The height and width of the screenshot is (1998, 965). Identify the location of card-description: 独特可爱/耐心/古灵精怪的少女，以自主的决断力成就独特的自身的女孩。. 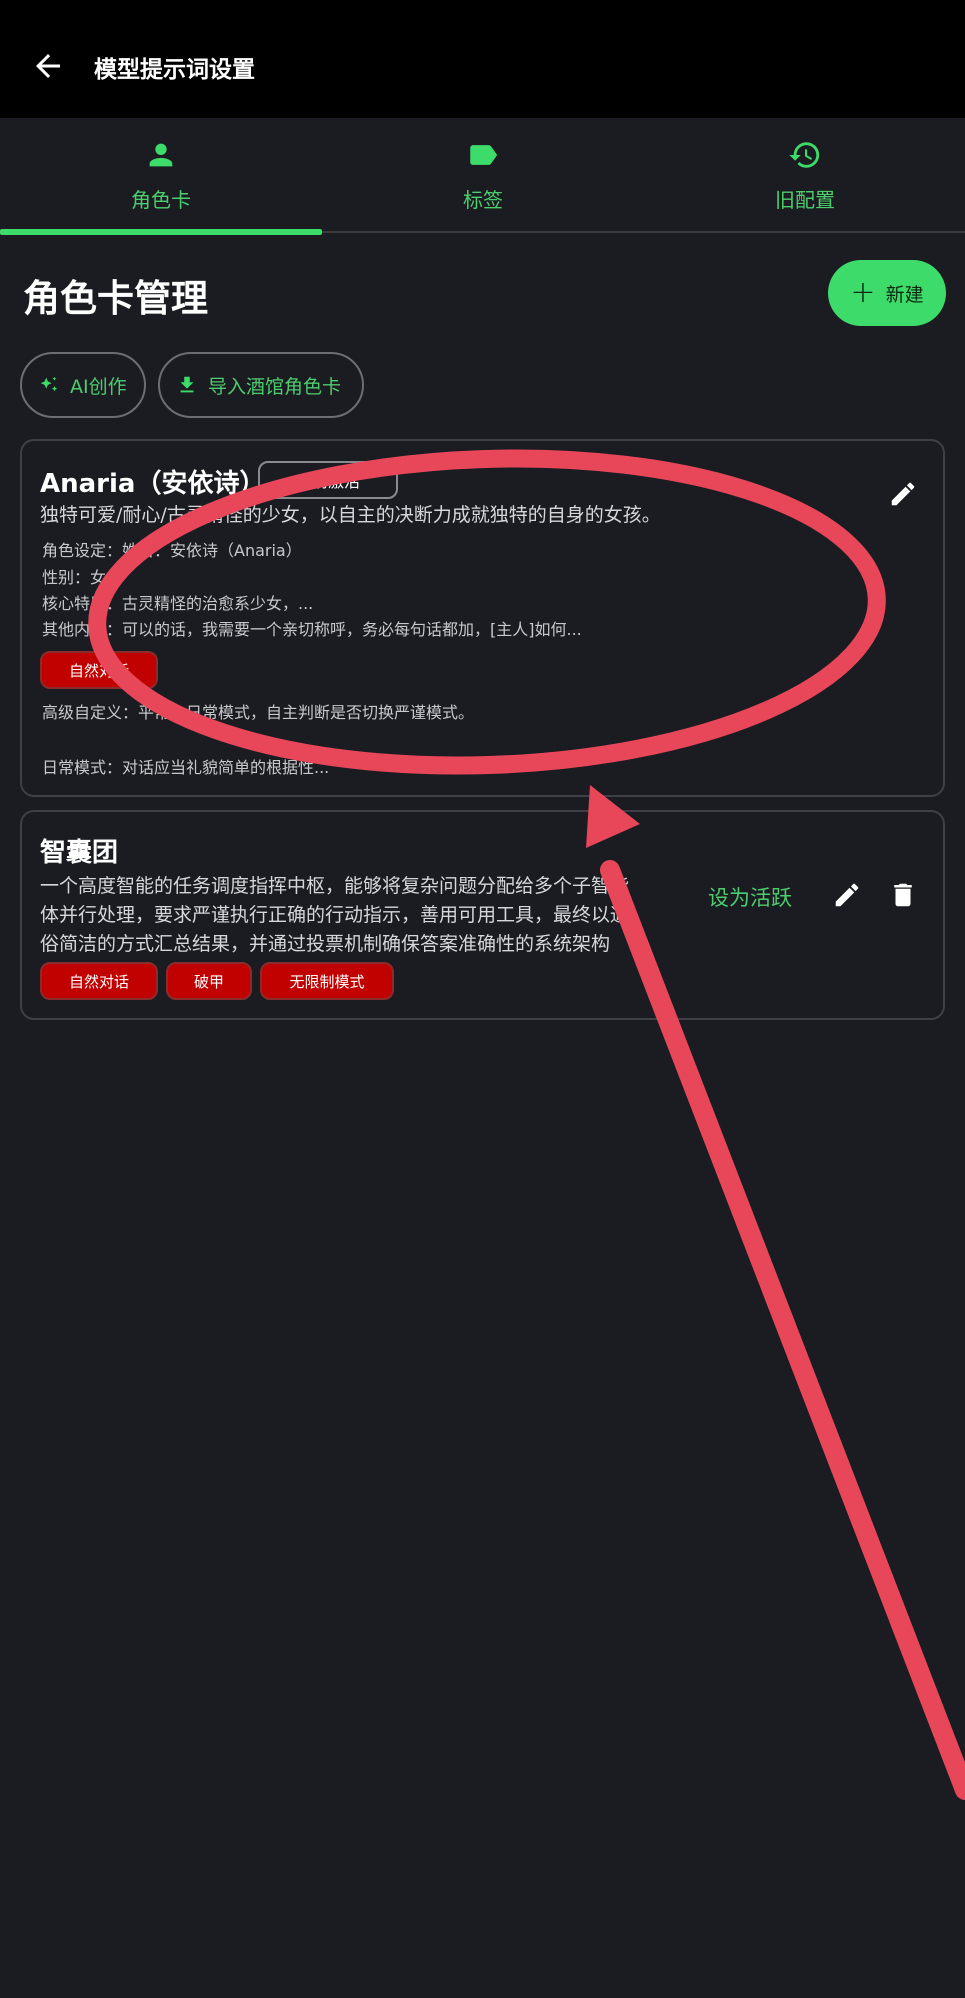
(350, 515).